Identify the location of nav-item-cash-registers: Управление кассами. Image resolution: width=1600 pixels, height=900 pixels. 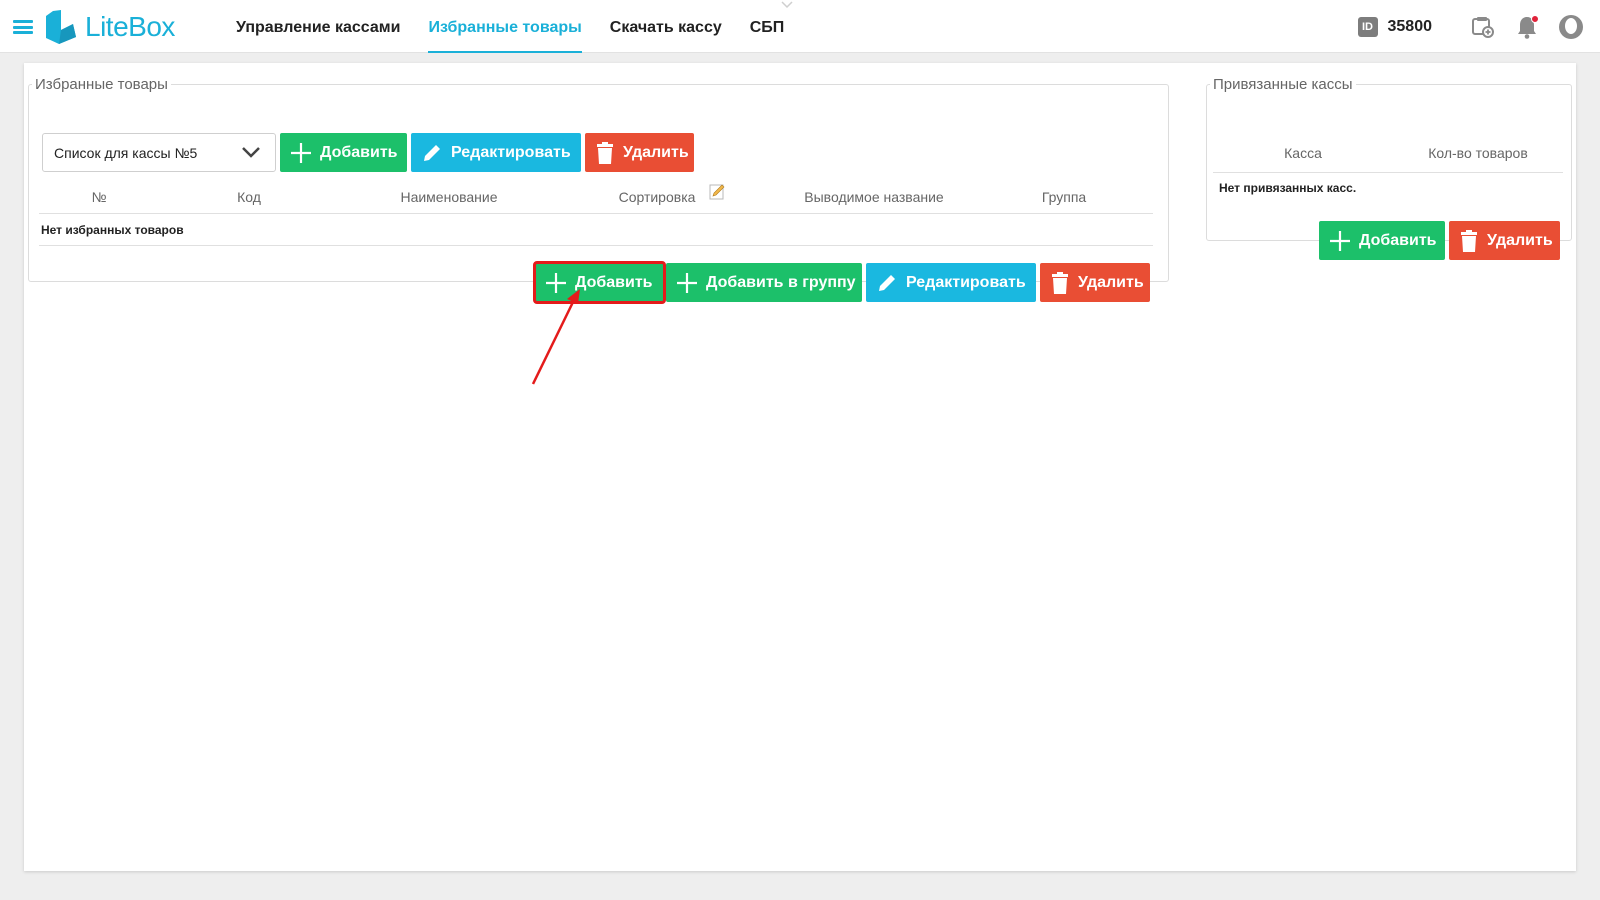
(318, 26).